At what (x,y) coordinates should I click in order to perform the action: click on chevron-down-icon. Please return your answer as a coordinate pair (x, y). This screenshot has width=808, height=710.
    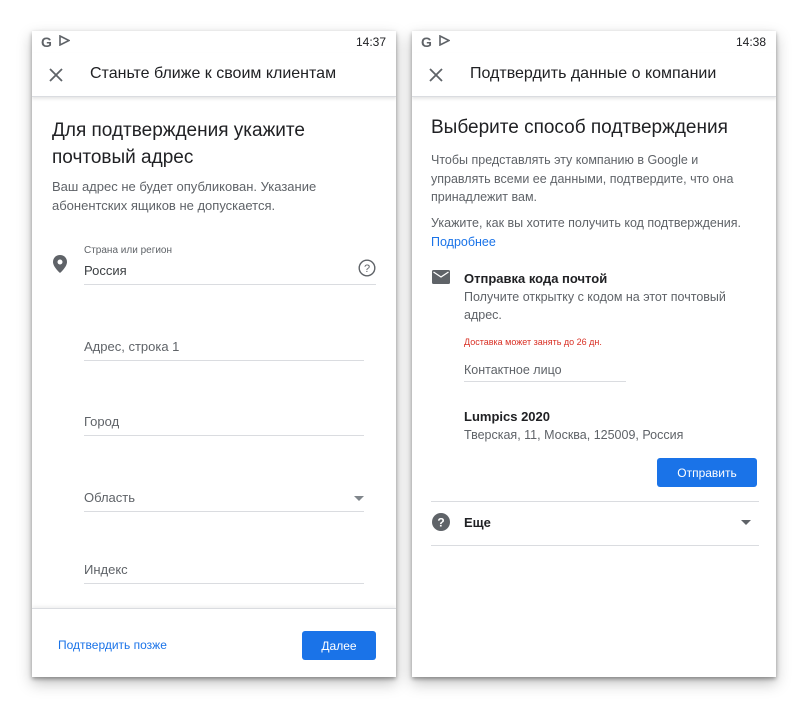
    Looking at the image, I should click on (746, 522).